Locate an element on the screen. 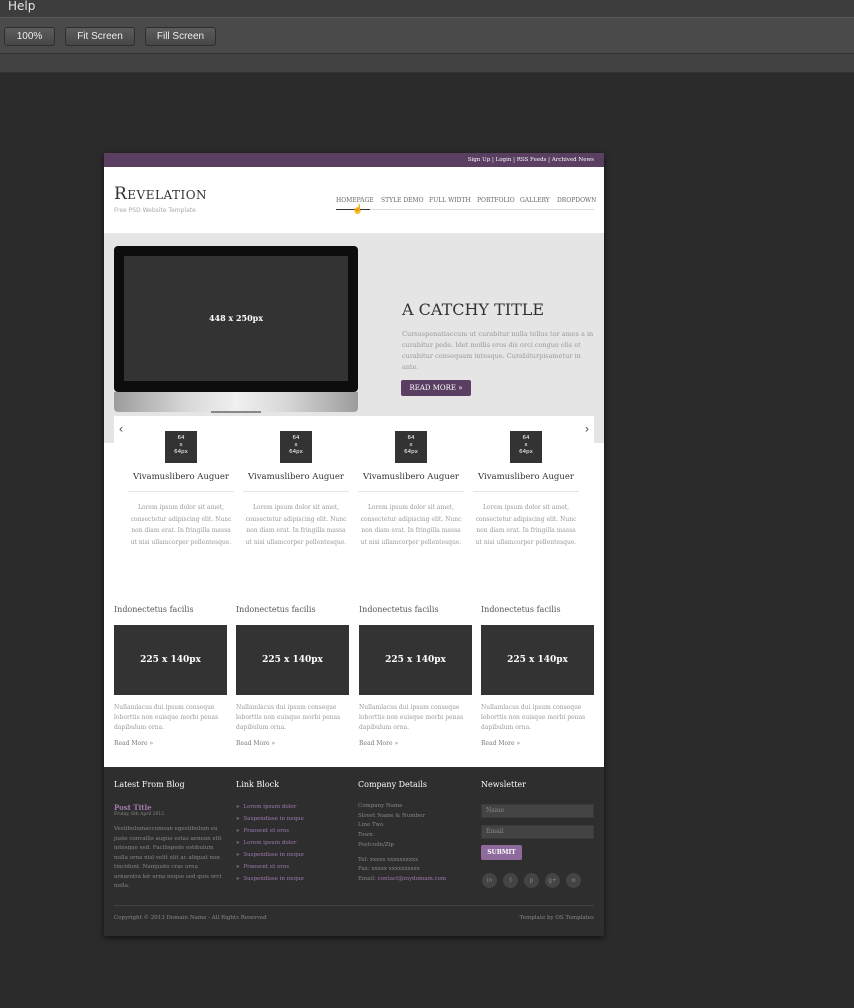 The height and width of the screenshot is (1008, 854). nav-dropdown: DROPDOWN is located at coordinates (576, 200).